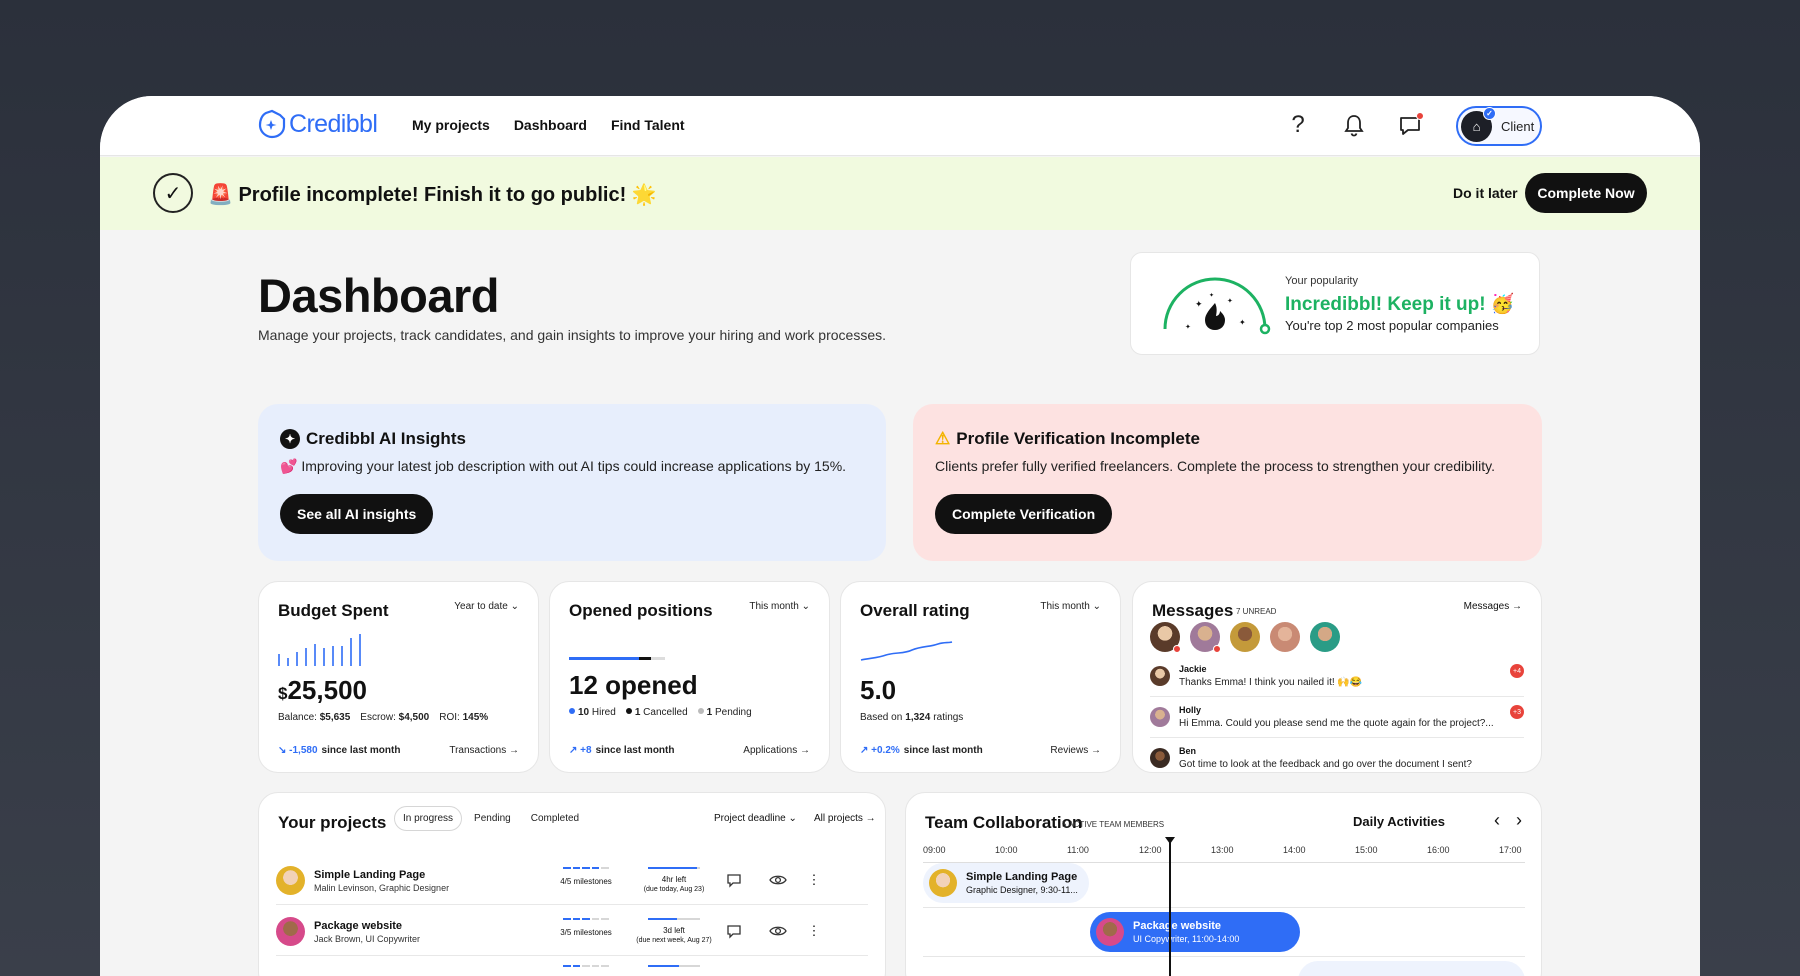 The height and width of the screenshot is (976, 1800). I want to click on budget-delta: ↘ -1,580, so click(298, 750).